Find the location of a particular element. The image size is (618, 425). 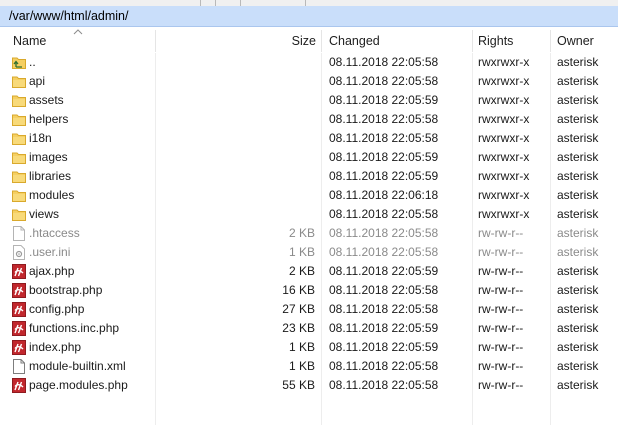

column-header-changed: Changed is located at coordinates (354, 40).